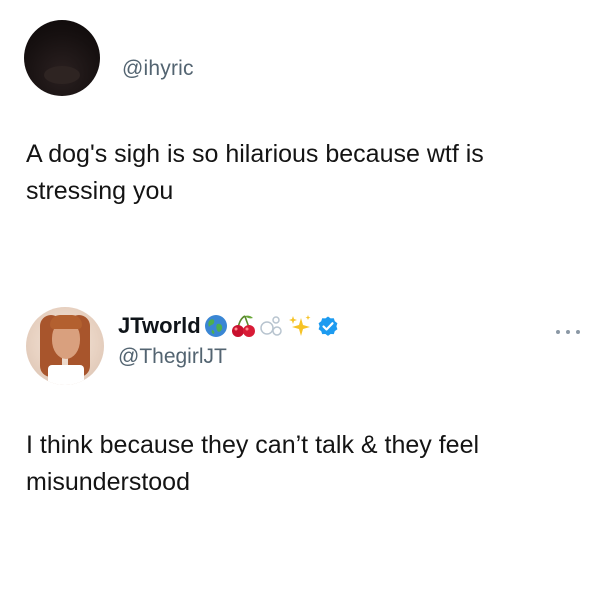 The height and width of the screenshot is (600, 600). What do you see at coordinates (300, 326) in the screenshot?
I see `sparkles-icon` at bounding box center [300, 326].